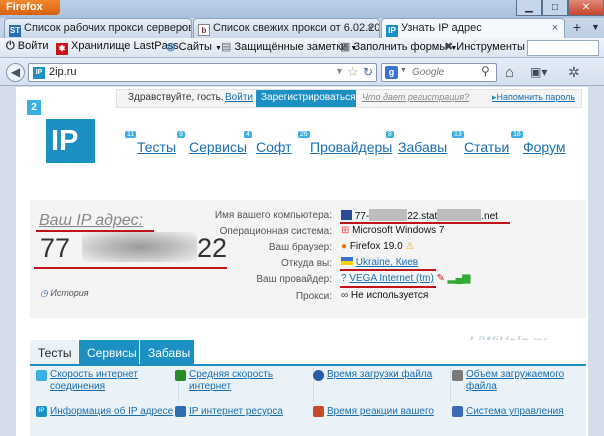 This screenshot has height=436, width=604. Describe the element at coordinates (289, 48) in the screenshot. I see `secure-notes-menu: ▤ Защищённые заметки ▼` at that location.